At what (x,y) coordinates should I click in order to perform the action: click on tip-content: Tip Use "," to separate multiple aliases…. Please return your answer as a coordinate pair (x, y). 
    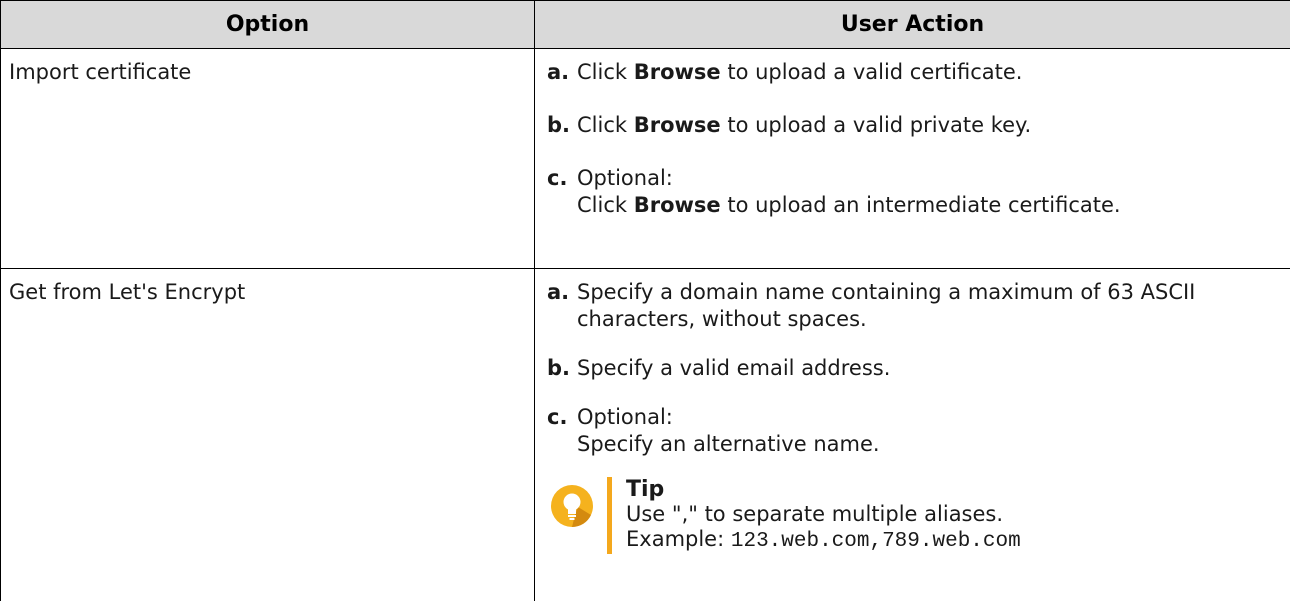
    Looking at the image, I should click on (816, 515).